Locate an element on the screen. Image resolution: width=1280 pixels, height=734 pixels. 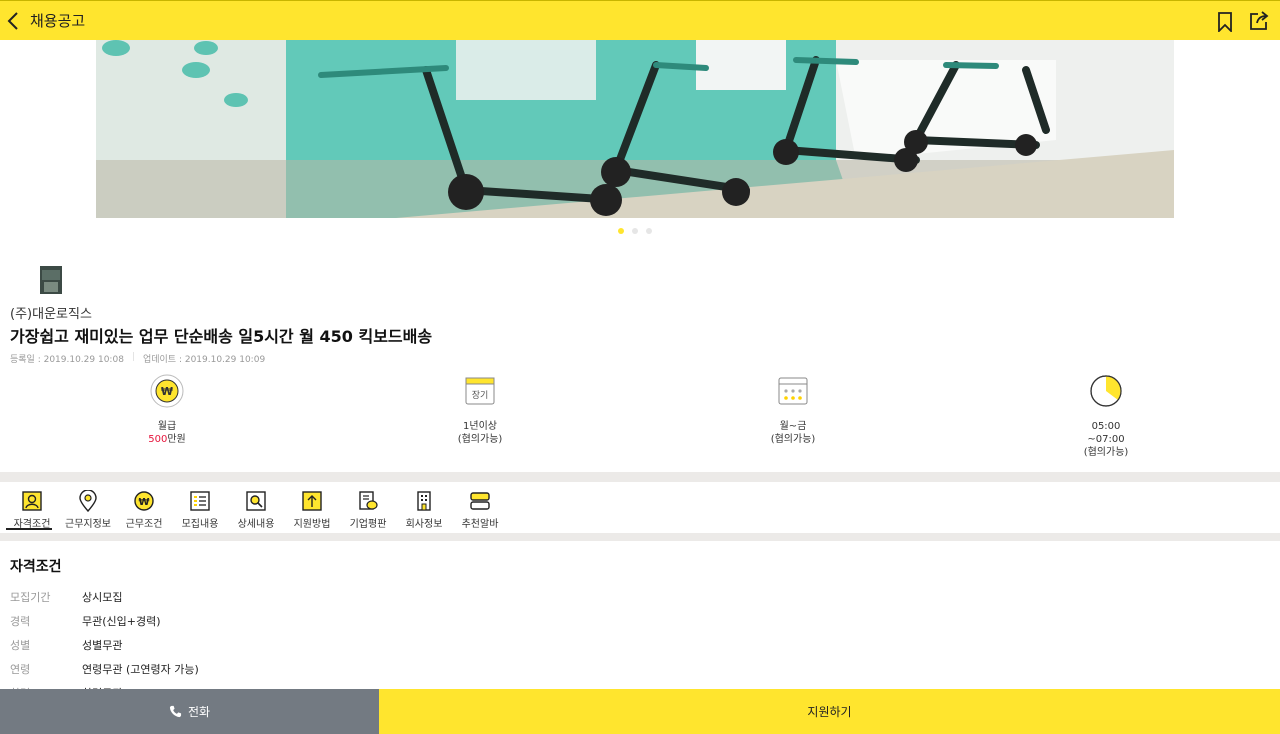
days-line1: 월~금 is located at coordinates (793, 426).